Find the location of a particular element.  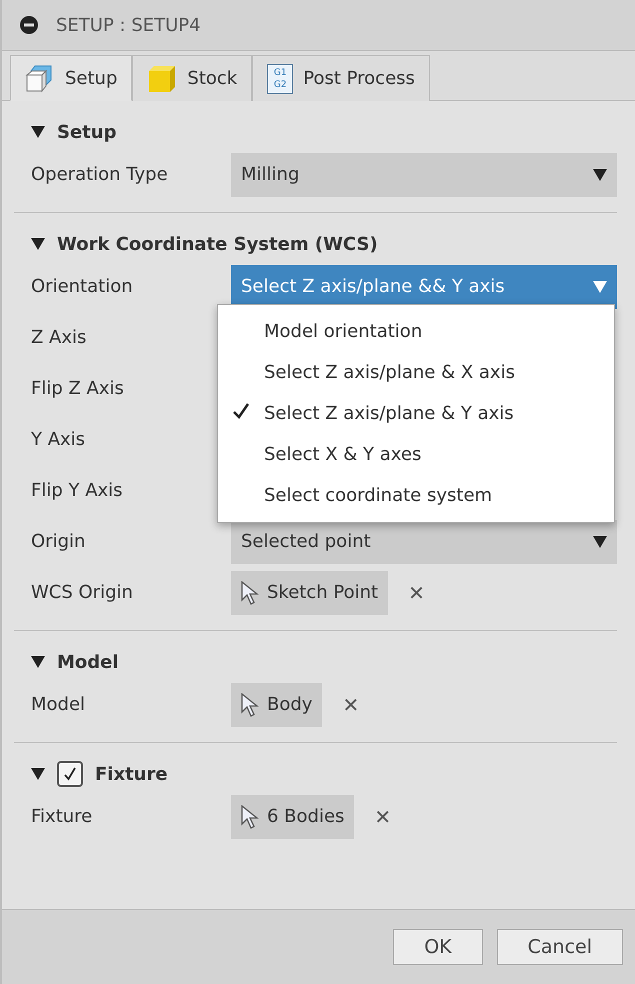

field-label: Origin is located at coordinates (58, 541).